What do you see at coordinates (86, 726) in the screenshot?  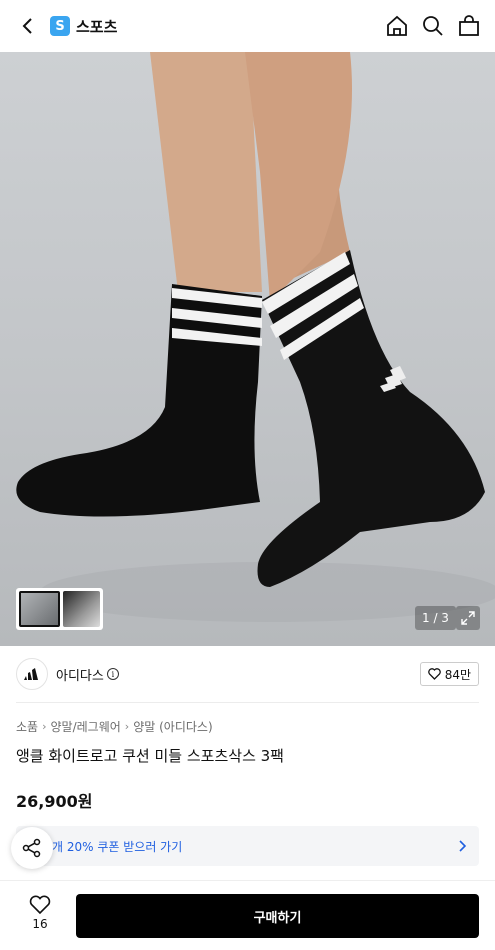 I see `breadcrumb-item: 양말/레그웨어` at bounding box center [86, 726].